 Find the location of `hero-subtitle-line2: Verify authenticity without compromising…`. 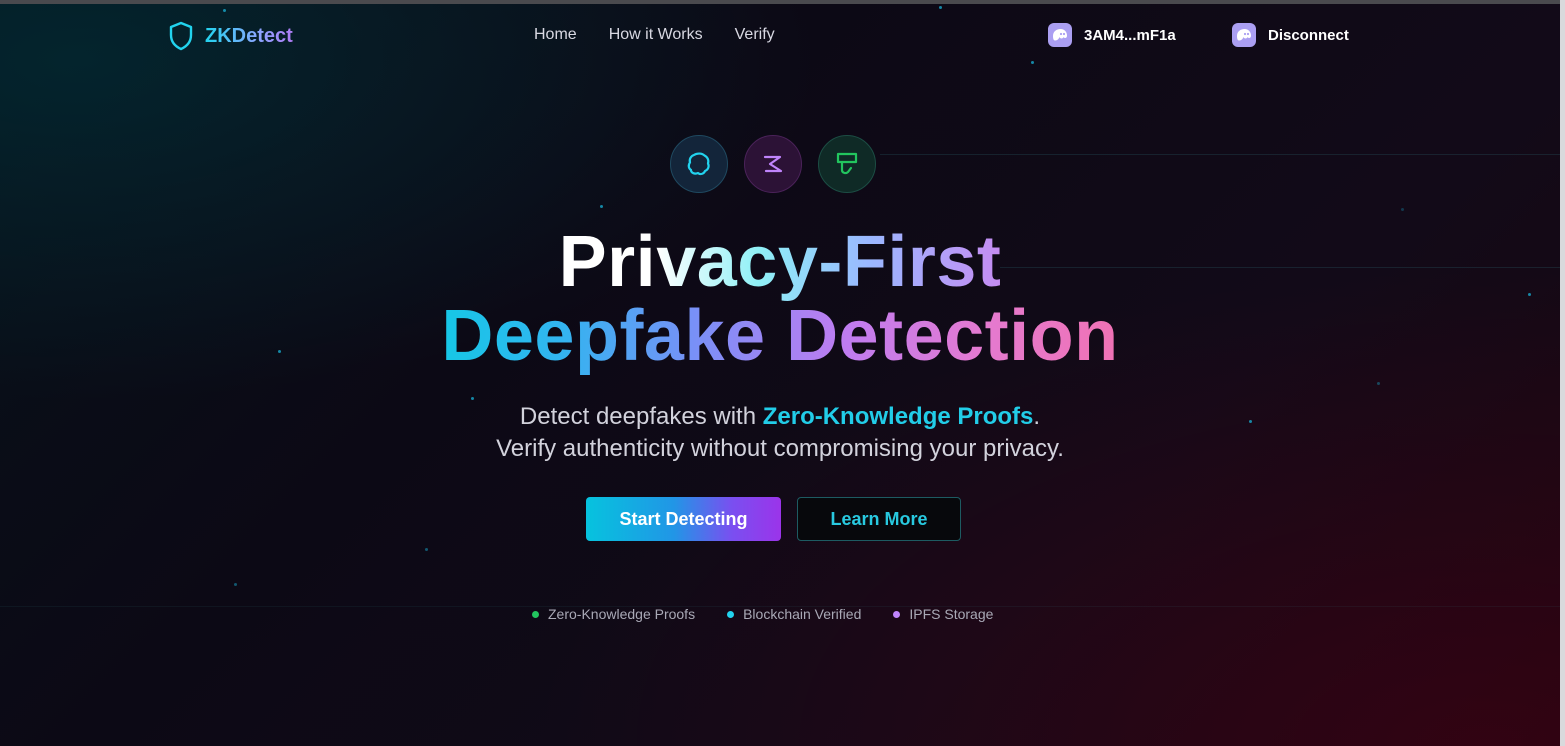

hero-subtitle-line2: Verify authenticity without compromising… is located at coordinates (780, 448).